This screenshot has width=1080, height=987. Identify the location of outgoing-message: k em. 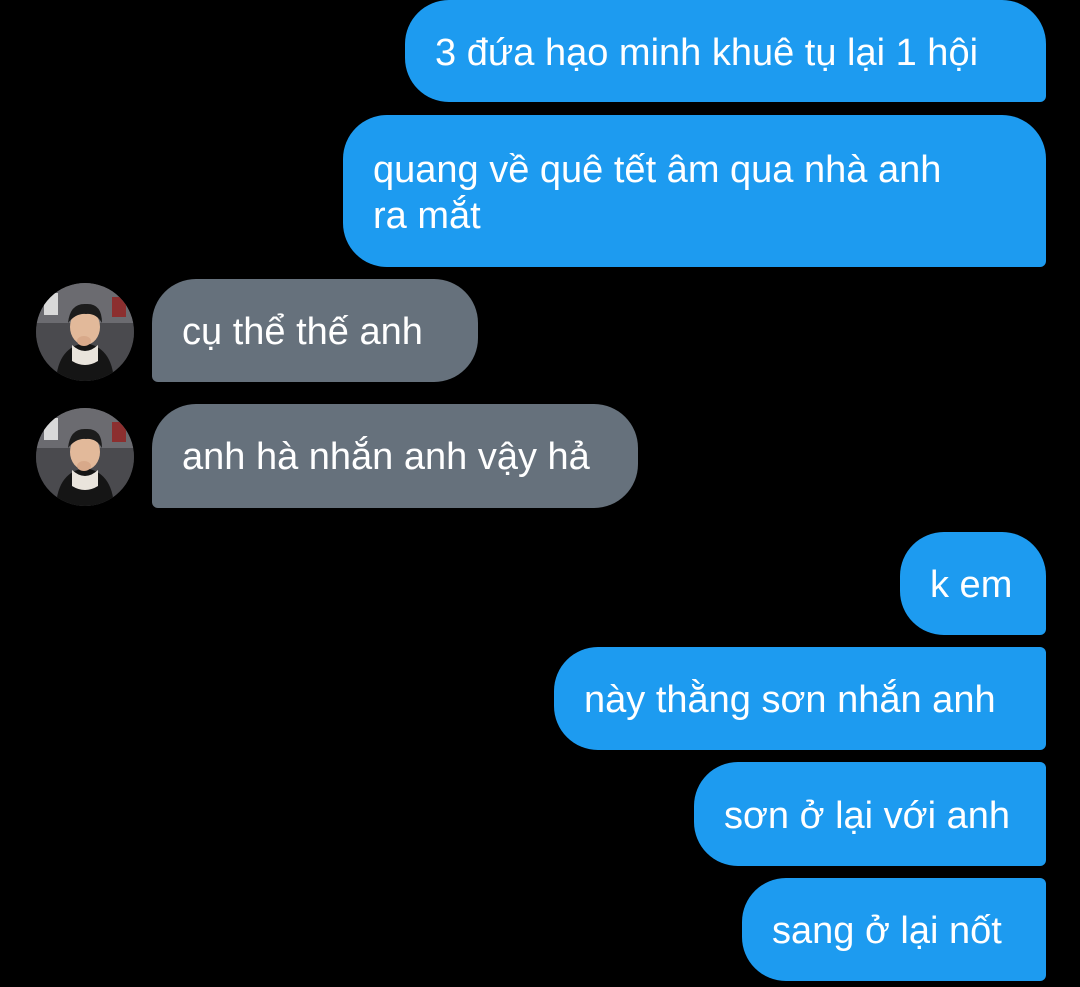
(973, 583).